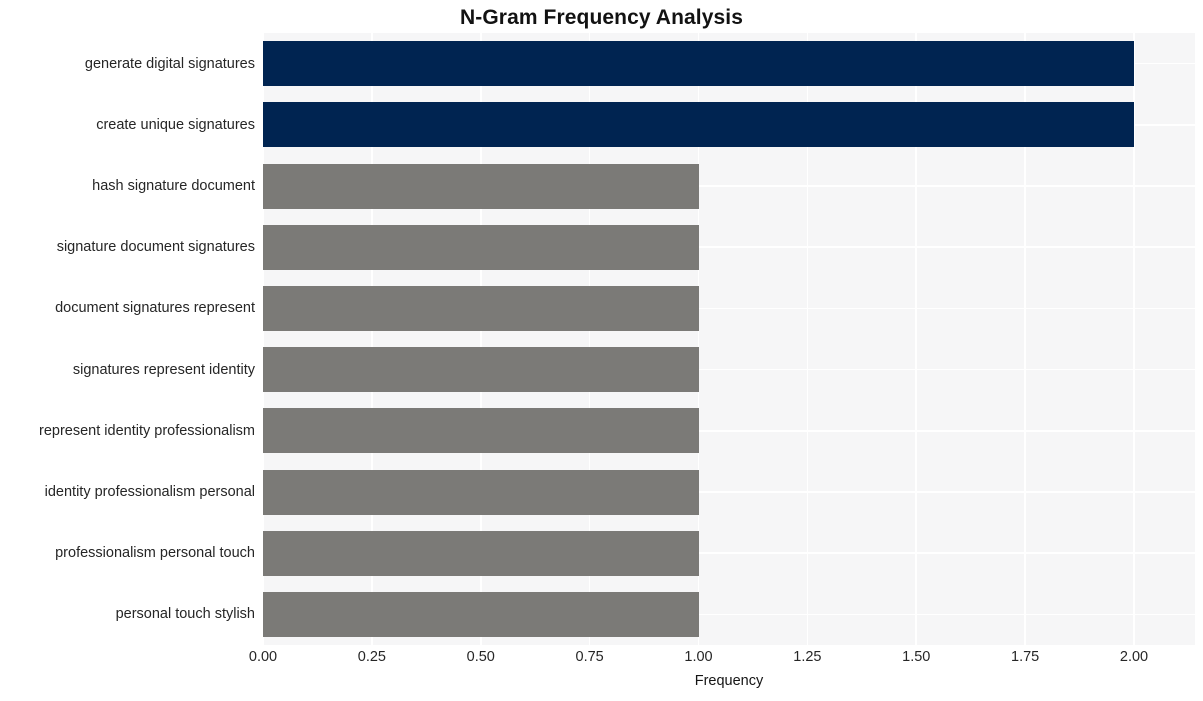 The image size is (1203, 701). I want to click on x-axis-tick-label: 1.50, so click(916, 657).